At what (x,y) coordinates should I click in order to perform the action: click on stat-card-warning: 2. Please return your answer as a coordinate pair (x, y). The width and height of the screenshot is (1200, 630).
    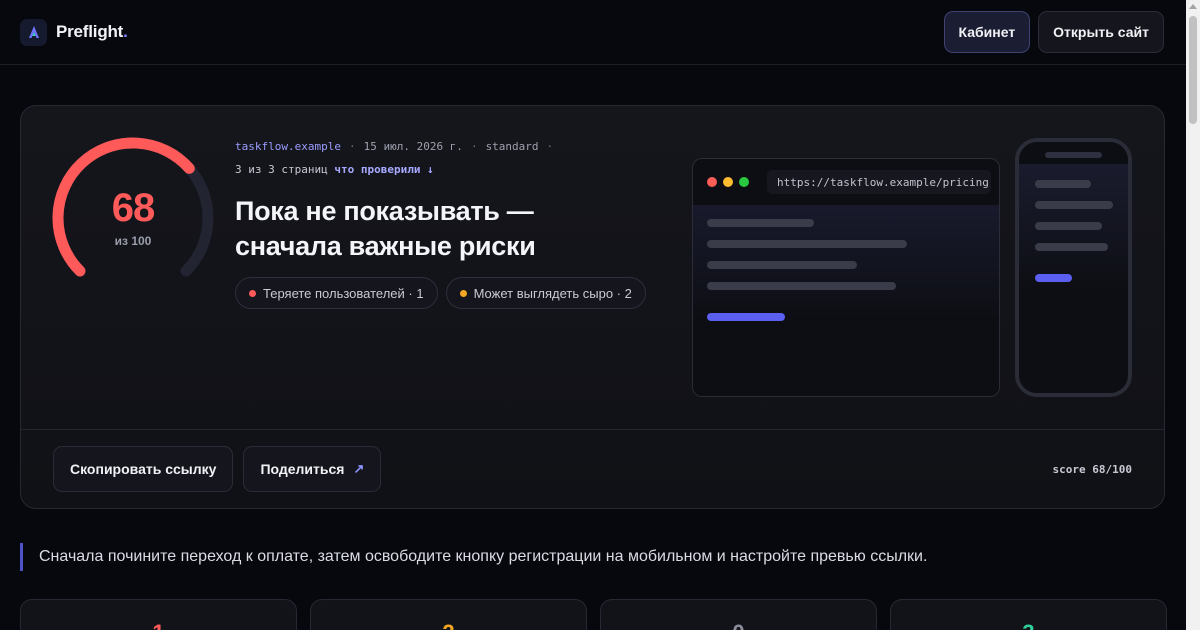
    Looking at the image, I should click on (448, 614).